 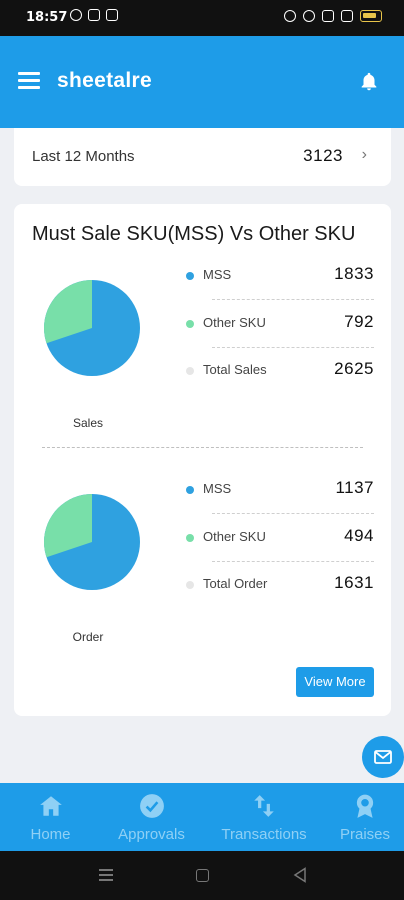 What do you see at coordinates (235, 369) in the screenshot?
I see `legend-name: Total Sales` at bounding box center [235, 369].